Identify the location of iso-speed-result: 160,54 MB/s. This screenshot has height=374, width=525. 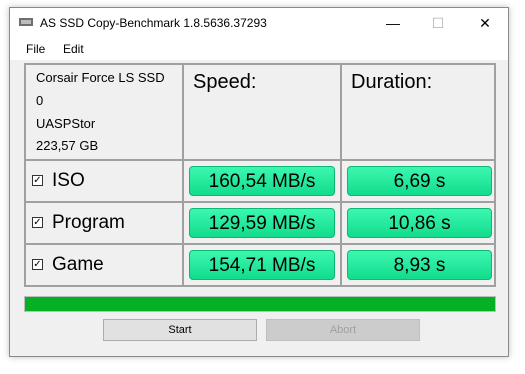
(262, 181).